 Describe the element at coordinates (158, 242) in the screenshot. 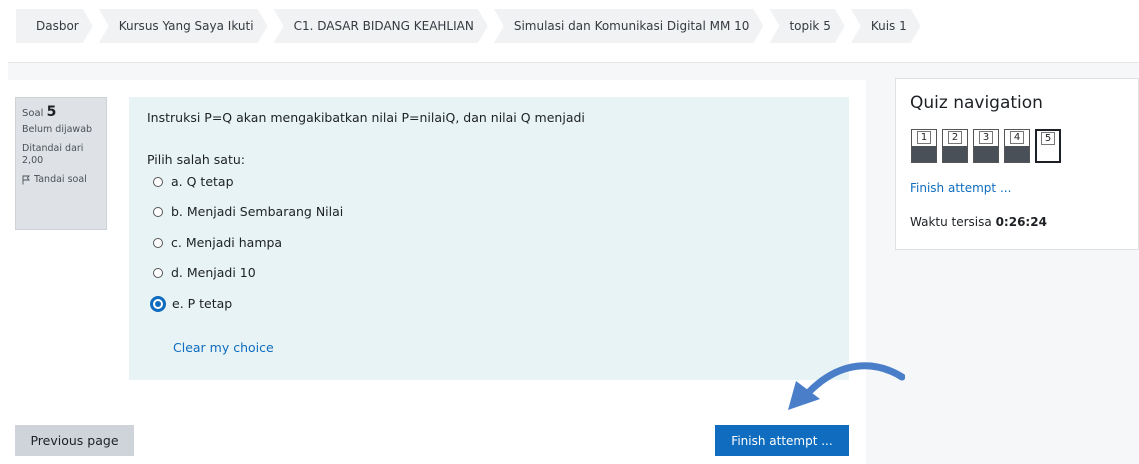

I see `radio-c` at that location.